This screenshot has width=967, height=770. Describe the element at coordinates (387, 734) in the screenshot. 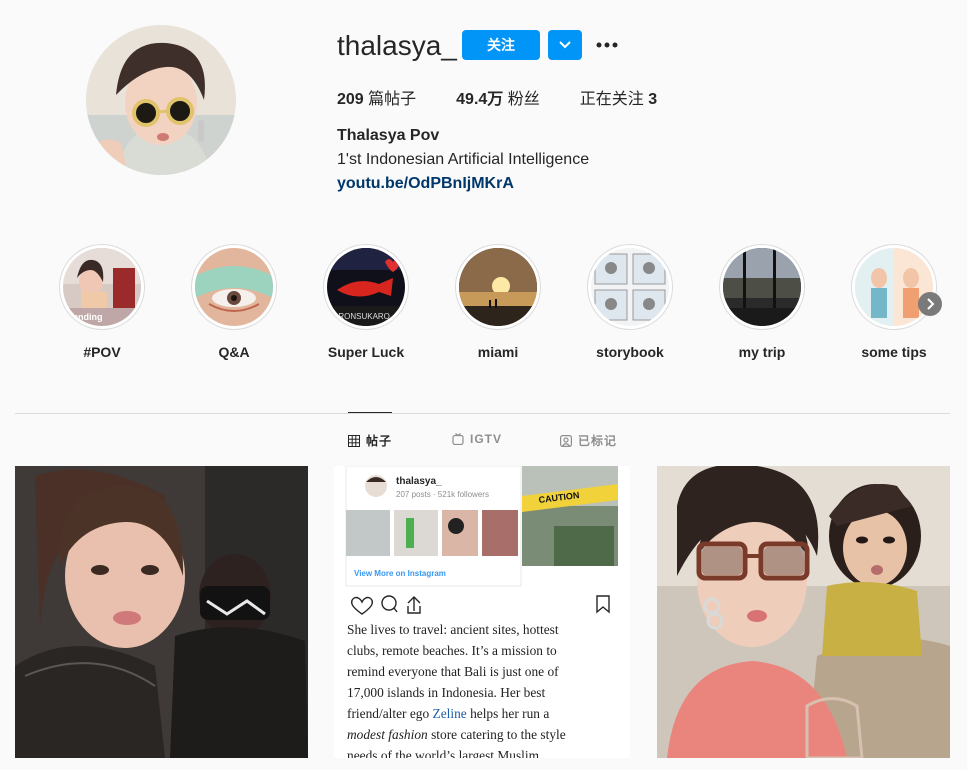

I see `article-text-italic: modest fashion` at that location.